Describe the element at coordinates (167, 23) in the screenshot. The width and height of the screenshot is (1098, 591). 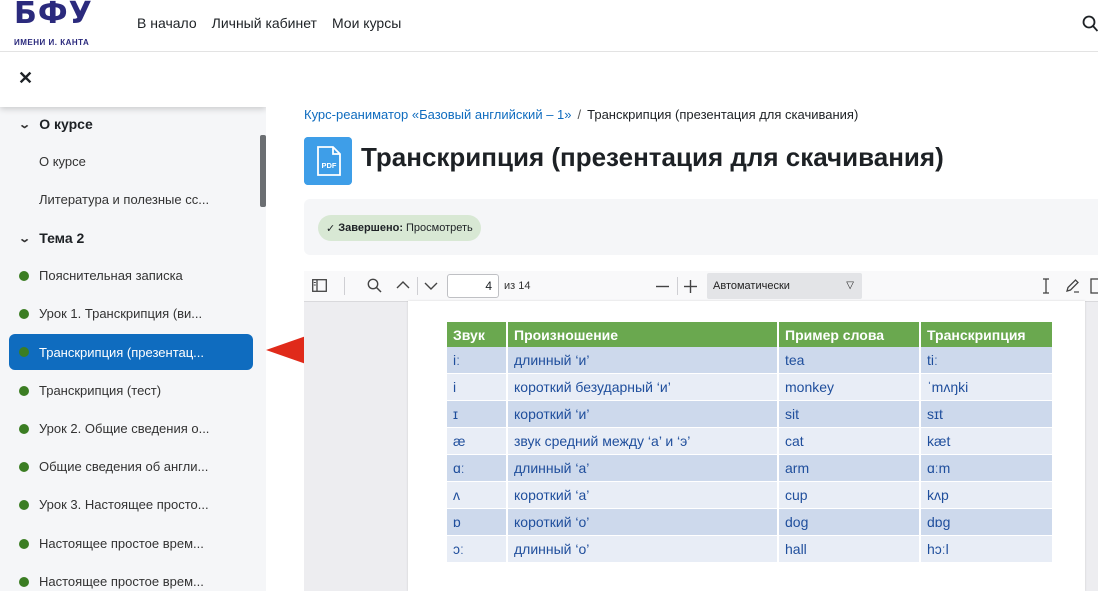
I see `nav-home-link: В начало` at that location.